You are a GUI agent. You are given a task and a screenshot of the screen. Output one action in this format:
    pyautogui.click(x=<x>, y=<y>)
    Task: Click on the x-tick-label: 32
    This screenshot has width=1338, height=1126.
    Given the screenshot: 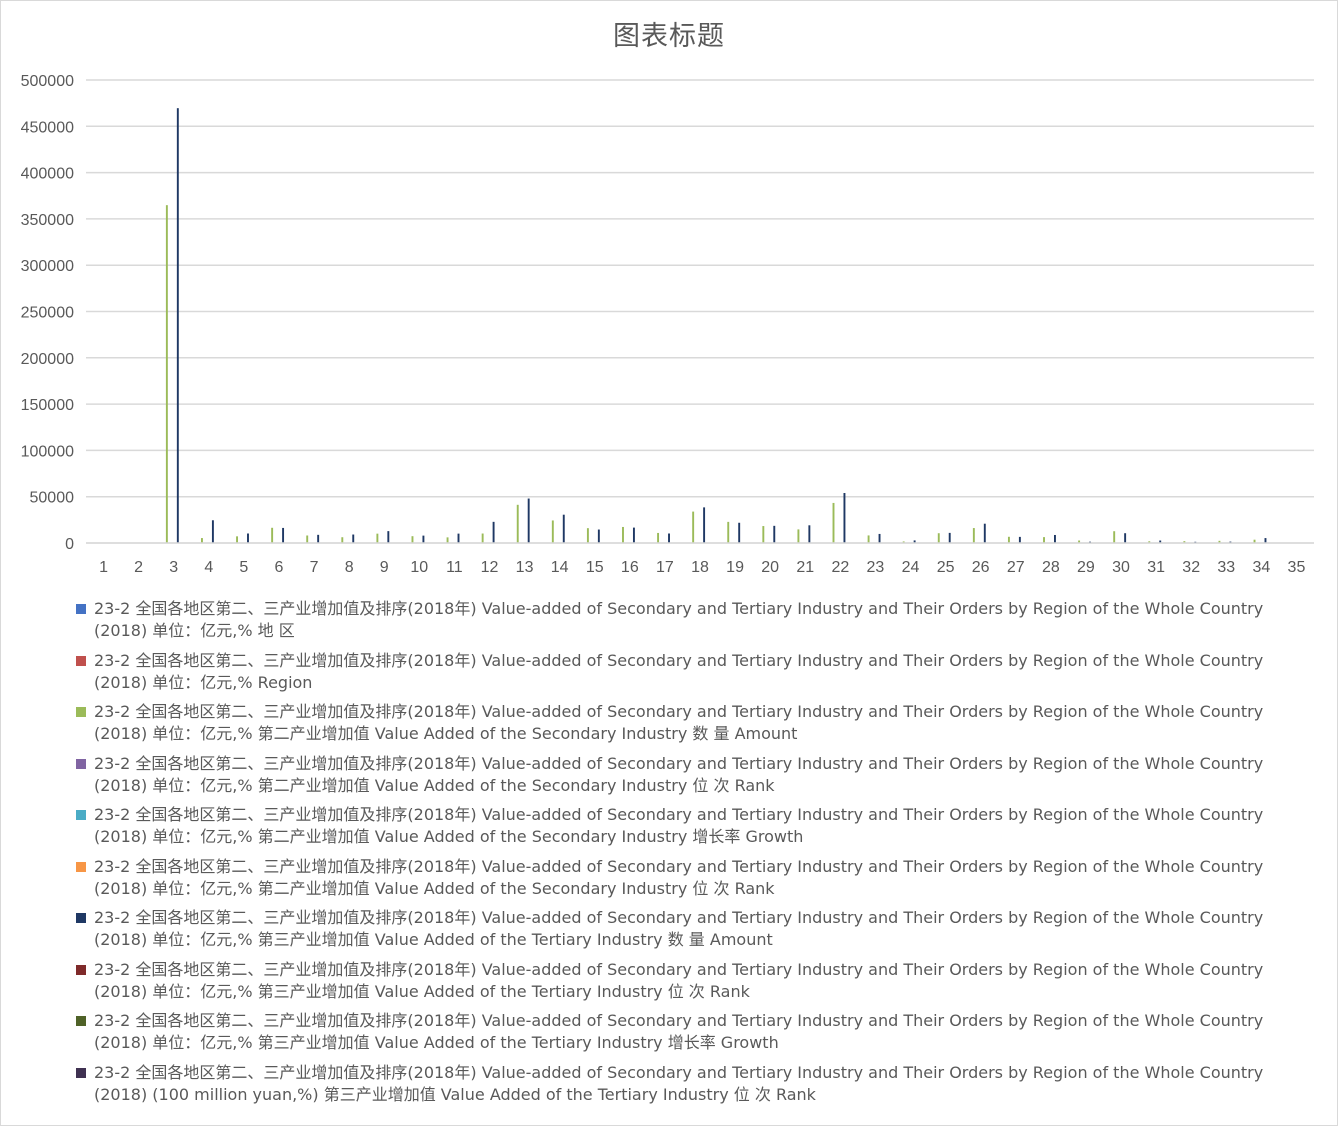 What is the action you would take?
    pyautogui.click(x=1191, y=567)
    